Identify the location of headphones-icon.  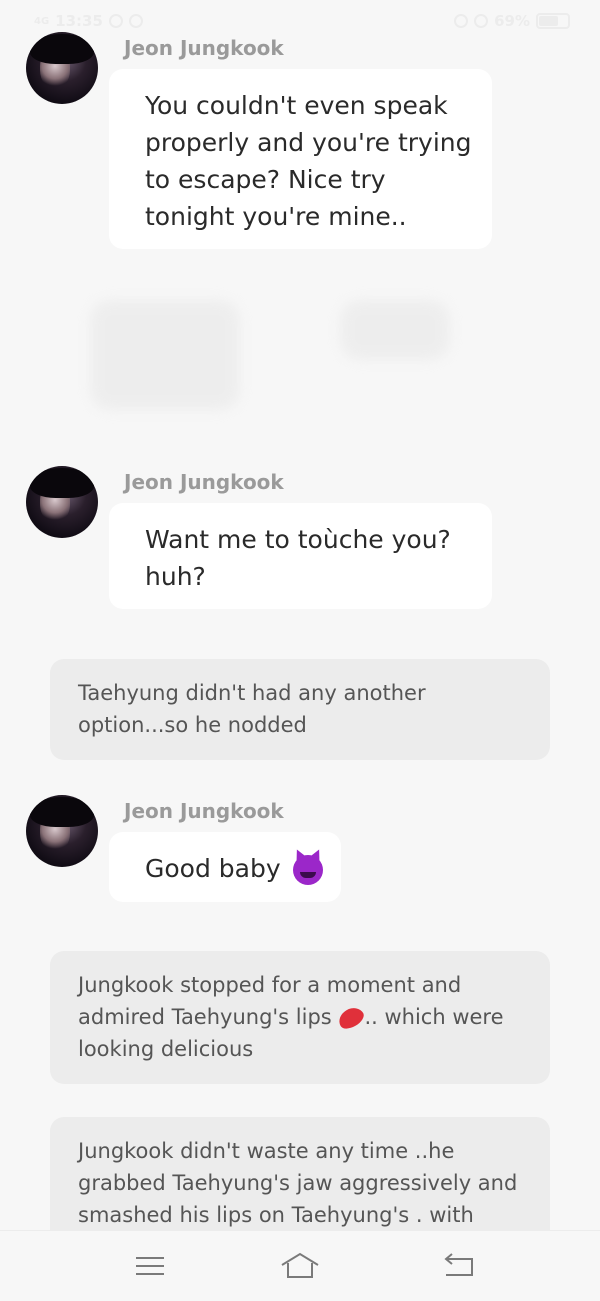
(461, 21).